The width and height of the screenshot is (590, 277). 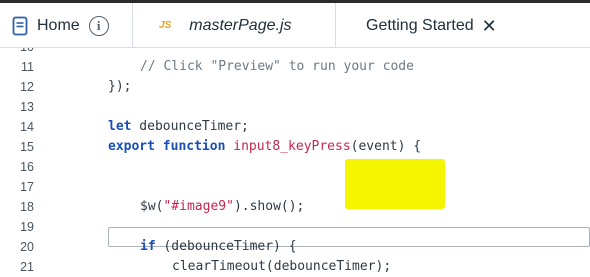 What do you see at coordinates (198, 206) in the screenshot?
I see `string-literal: "#image9"` at bounding box center [198, 206].